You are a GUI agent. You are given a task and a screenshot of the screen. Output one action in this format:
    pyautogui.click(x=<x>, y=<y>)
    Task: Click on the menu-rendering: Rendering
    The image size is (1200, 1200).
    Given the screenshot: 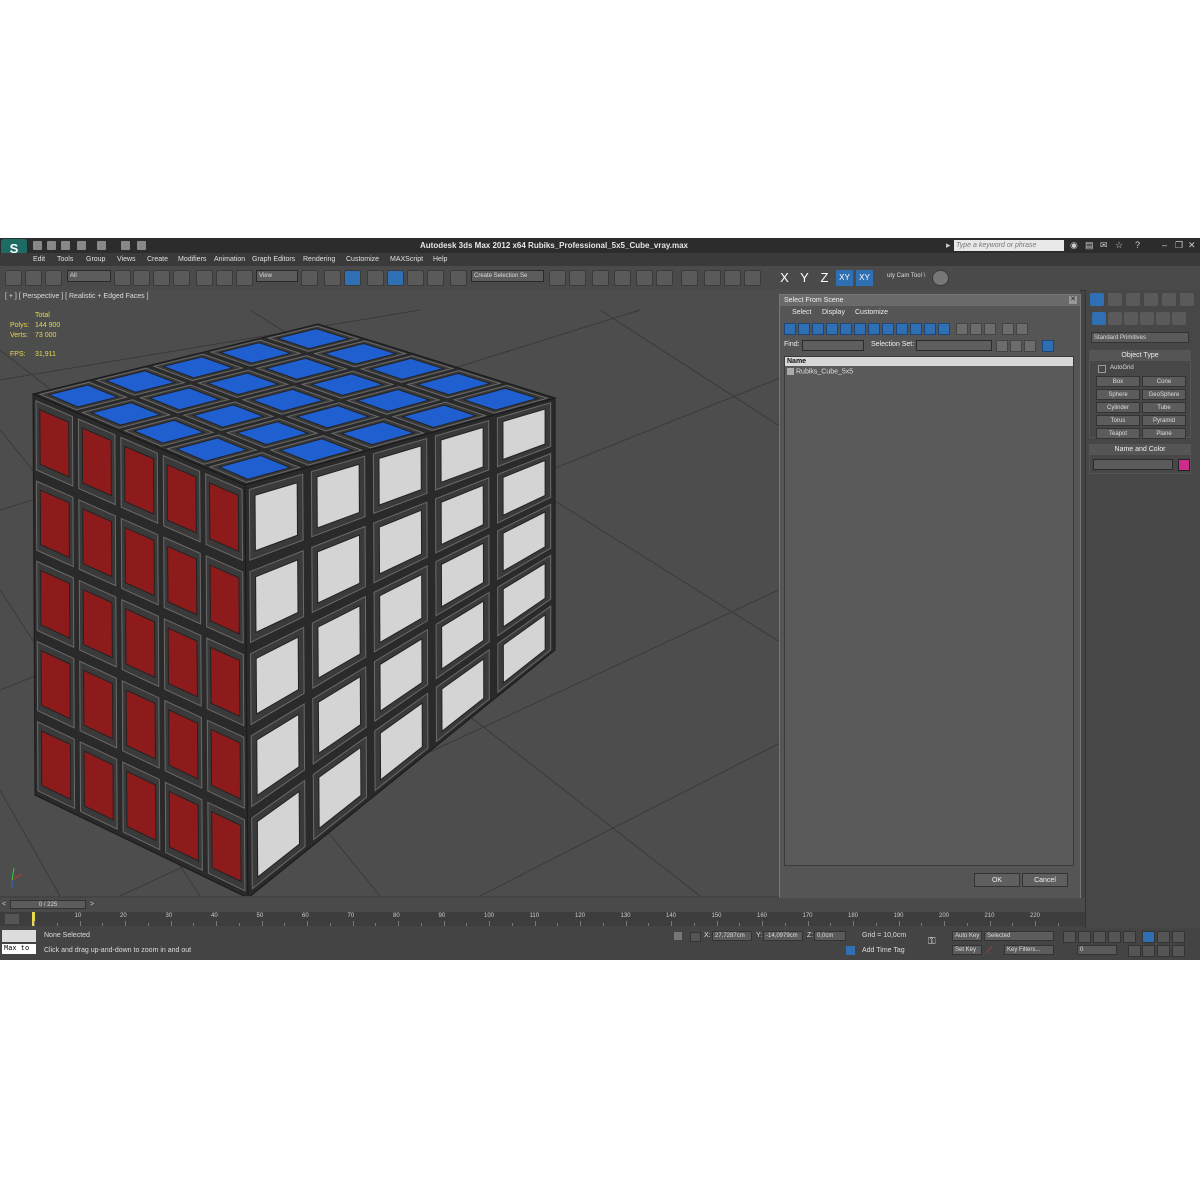 What is the action you would take?
    pyautogui.click(x=319, y=259)
    